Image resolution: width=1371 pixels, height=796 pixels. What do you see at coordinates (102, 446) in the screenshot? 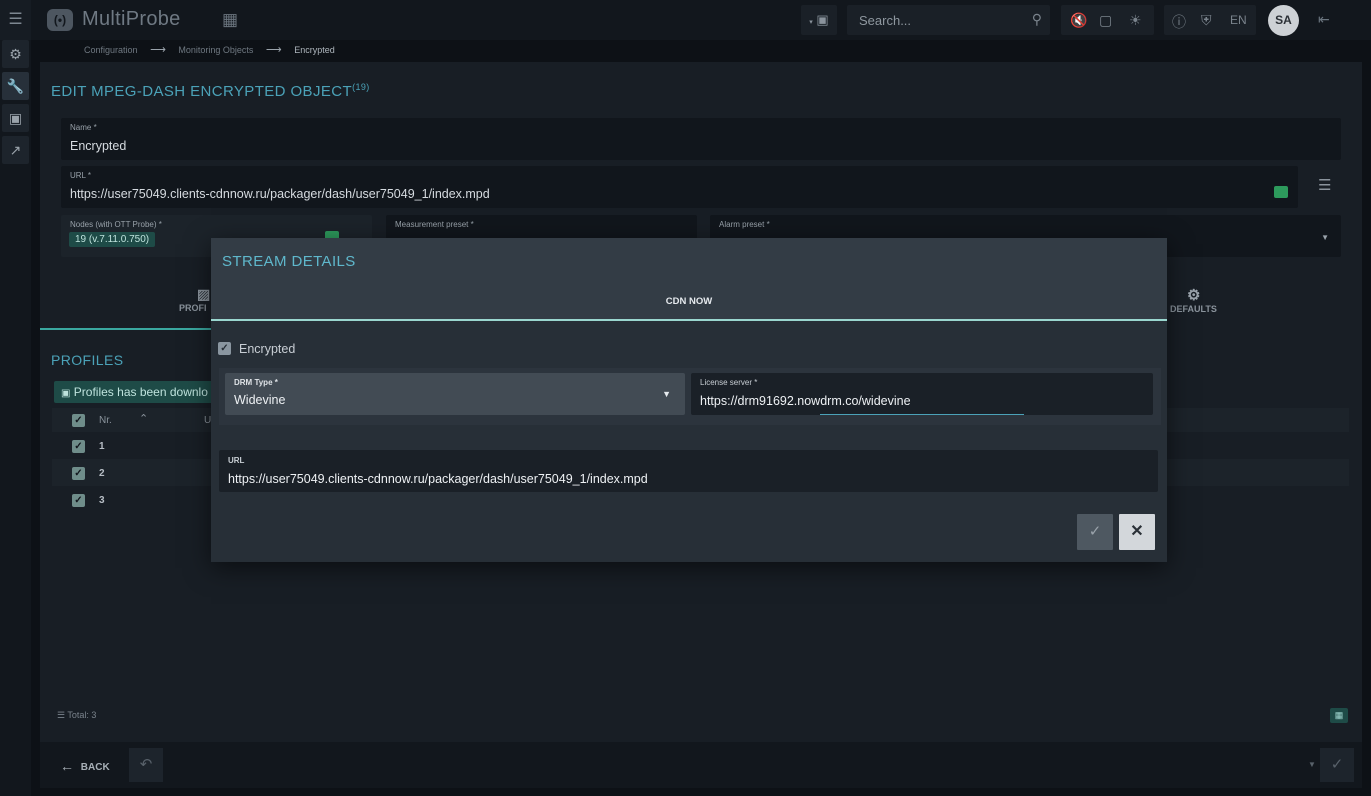
I see `row-number: 1` at bounding box center [102, 446].